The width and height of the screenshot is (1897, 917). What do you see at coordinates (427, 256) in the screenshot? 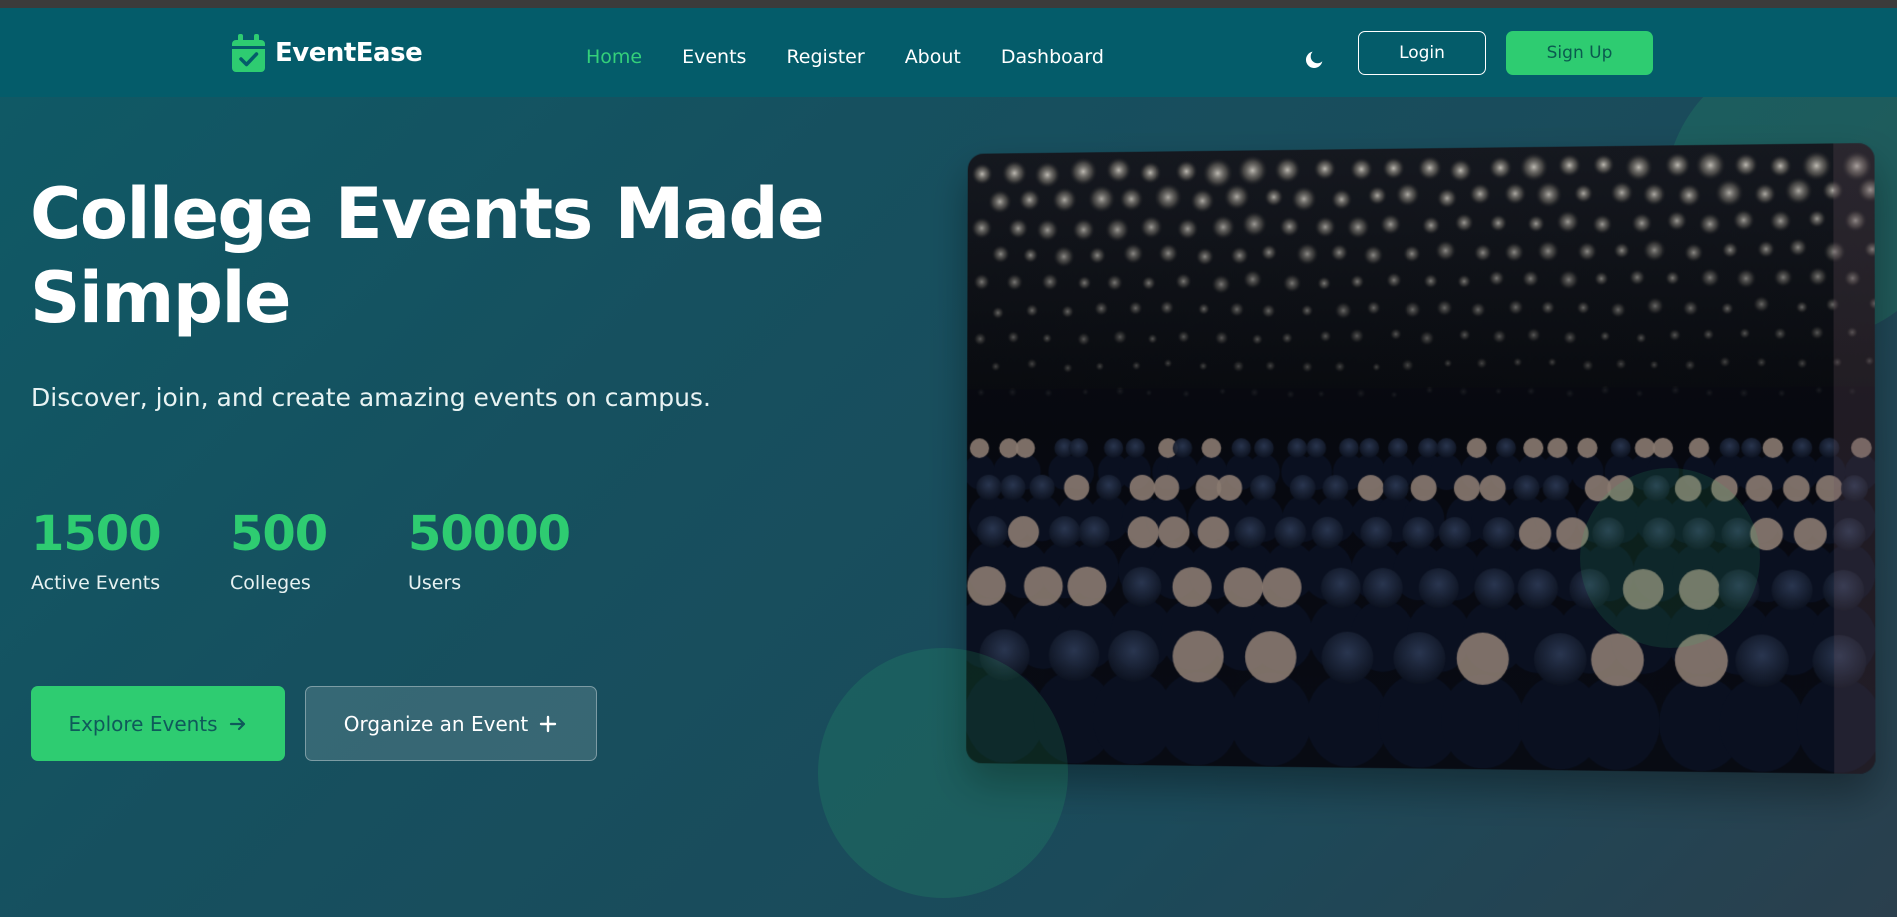
I see `hero-title: College Events Made Simple` at bounding box center [427, 256].